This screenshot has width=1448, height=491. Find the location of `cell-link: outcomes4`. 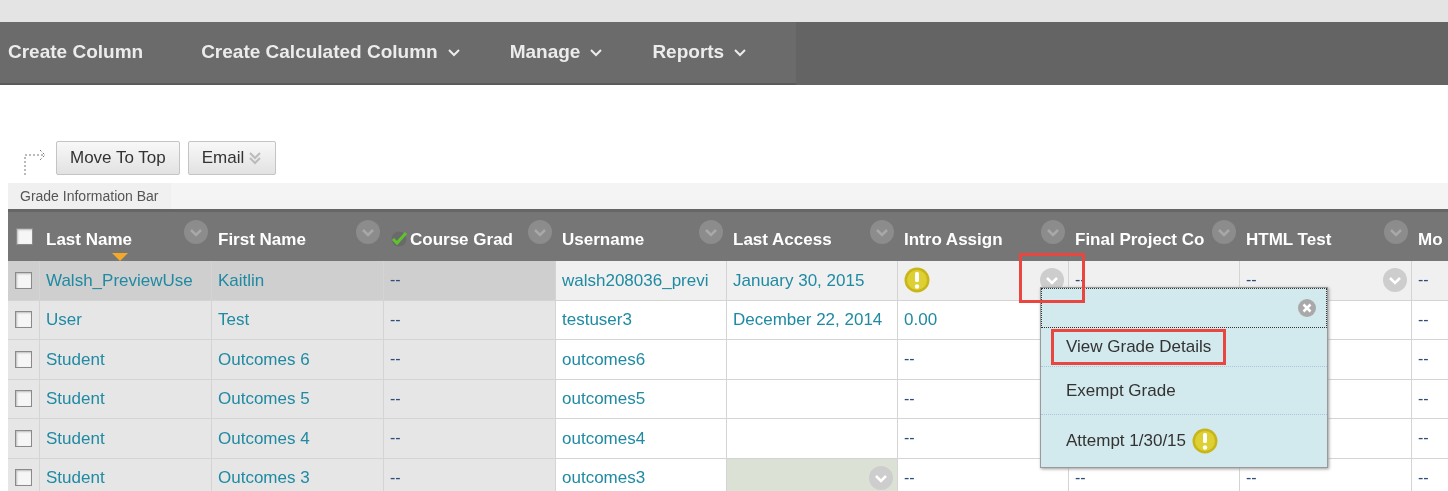

cell-link: outcomes4 is located at coordinates (604, 438).